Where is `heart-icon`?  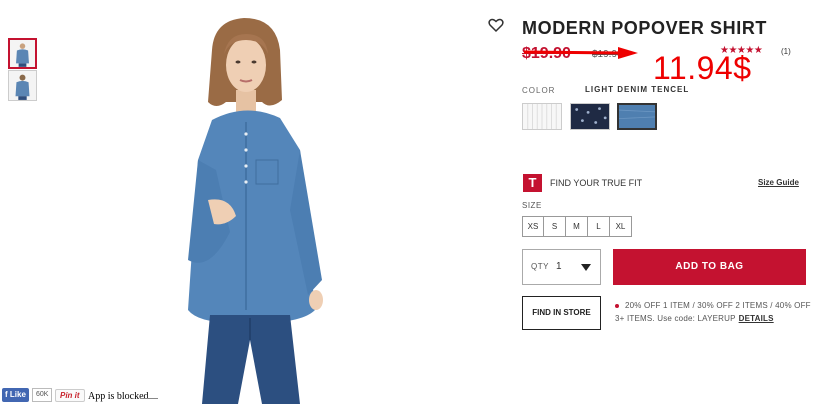 heart-icon is located at coordinates (496, 25).